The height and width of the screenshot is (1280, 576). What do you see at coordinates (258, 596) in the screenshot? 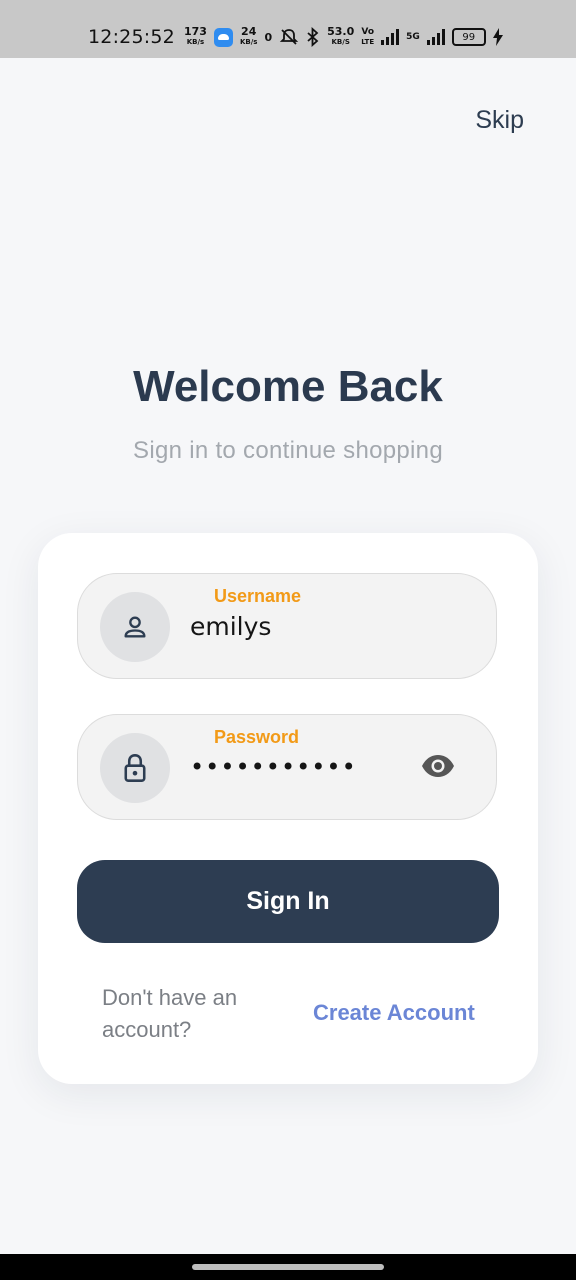
I see `username-label: Username` at bounding box center [258, 596].